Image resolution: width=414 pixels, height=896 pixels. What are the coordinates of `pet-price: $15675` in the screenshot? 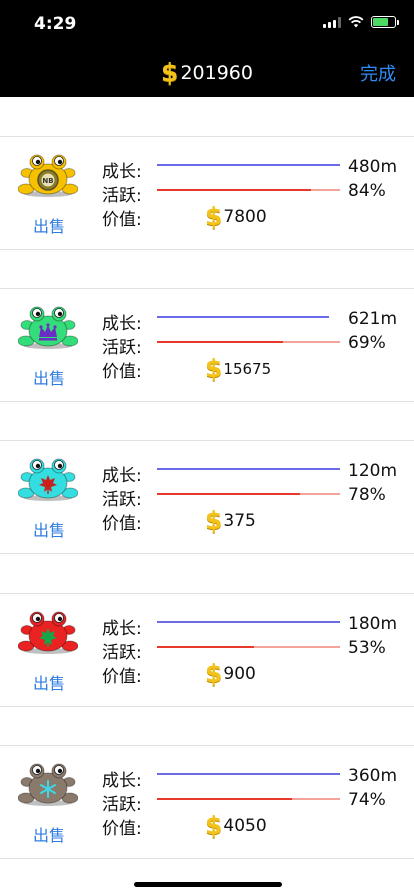 It's located at (238, 368).